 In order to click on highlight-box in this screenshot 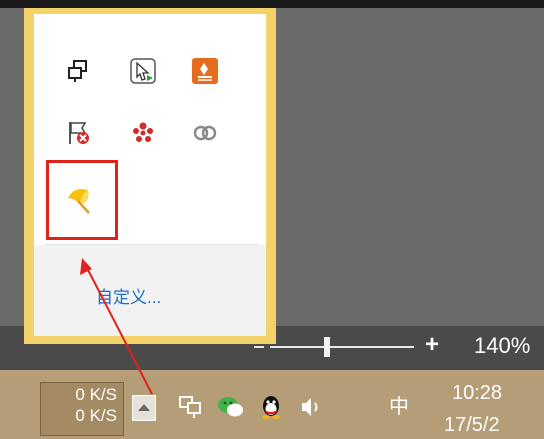, I will do `click(82, 200)`.